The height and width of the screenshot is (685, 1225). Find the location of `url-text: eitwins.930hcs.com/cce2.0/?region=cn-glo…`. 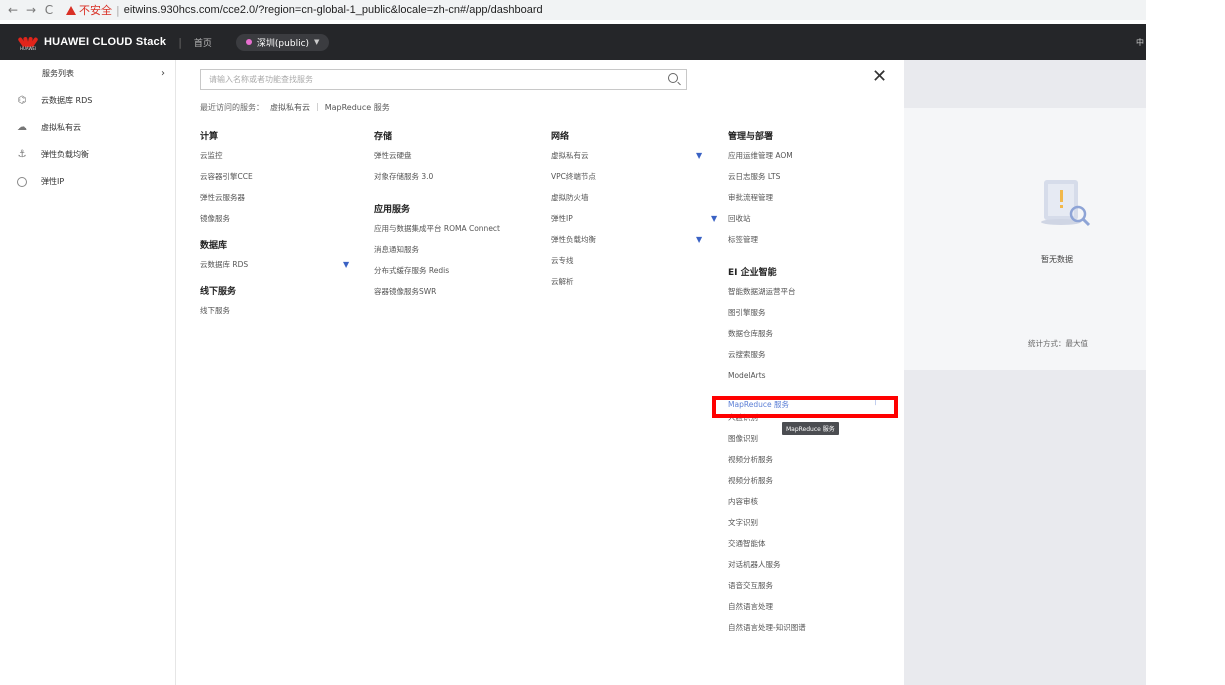

url-text: eitwins.930hcs.com/cce2.0/?region=cn-glo… is located at coordinates (333, 10).